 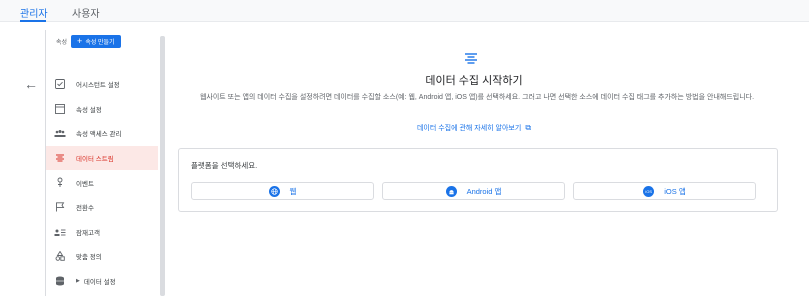 I want to click on create-property-label: 속성 만들기, so click(x=100, y=42).